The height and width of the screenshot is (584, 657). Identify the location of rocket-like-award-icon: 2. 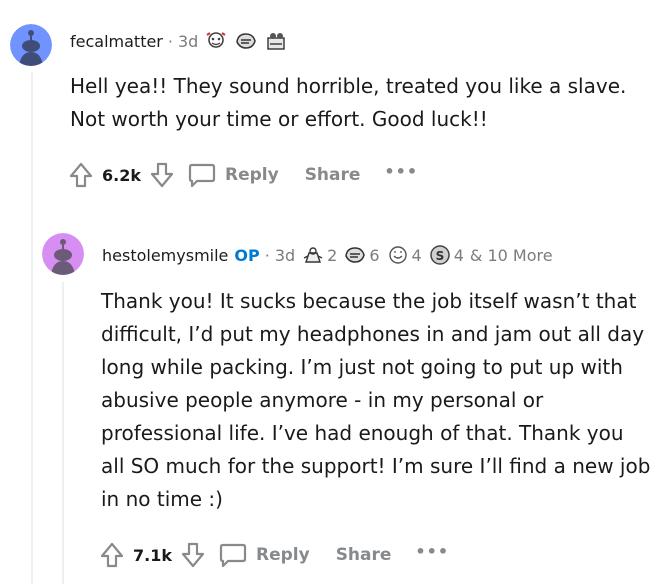
(319, 255).